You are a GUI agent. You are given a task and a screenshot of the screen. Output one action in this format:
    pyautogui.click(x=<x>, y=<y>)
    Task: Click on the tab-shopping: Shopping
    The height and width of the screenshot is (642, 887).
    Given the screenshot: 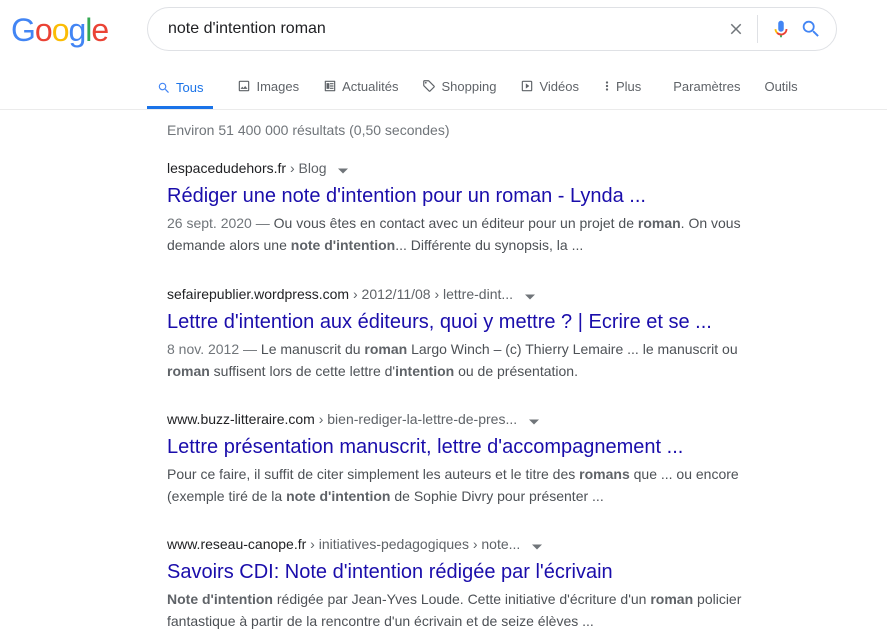 What is the action you would take?
    pyautogui.click(x=459, y=86)
    